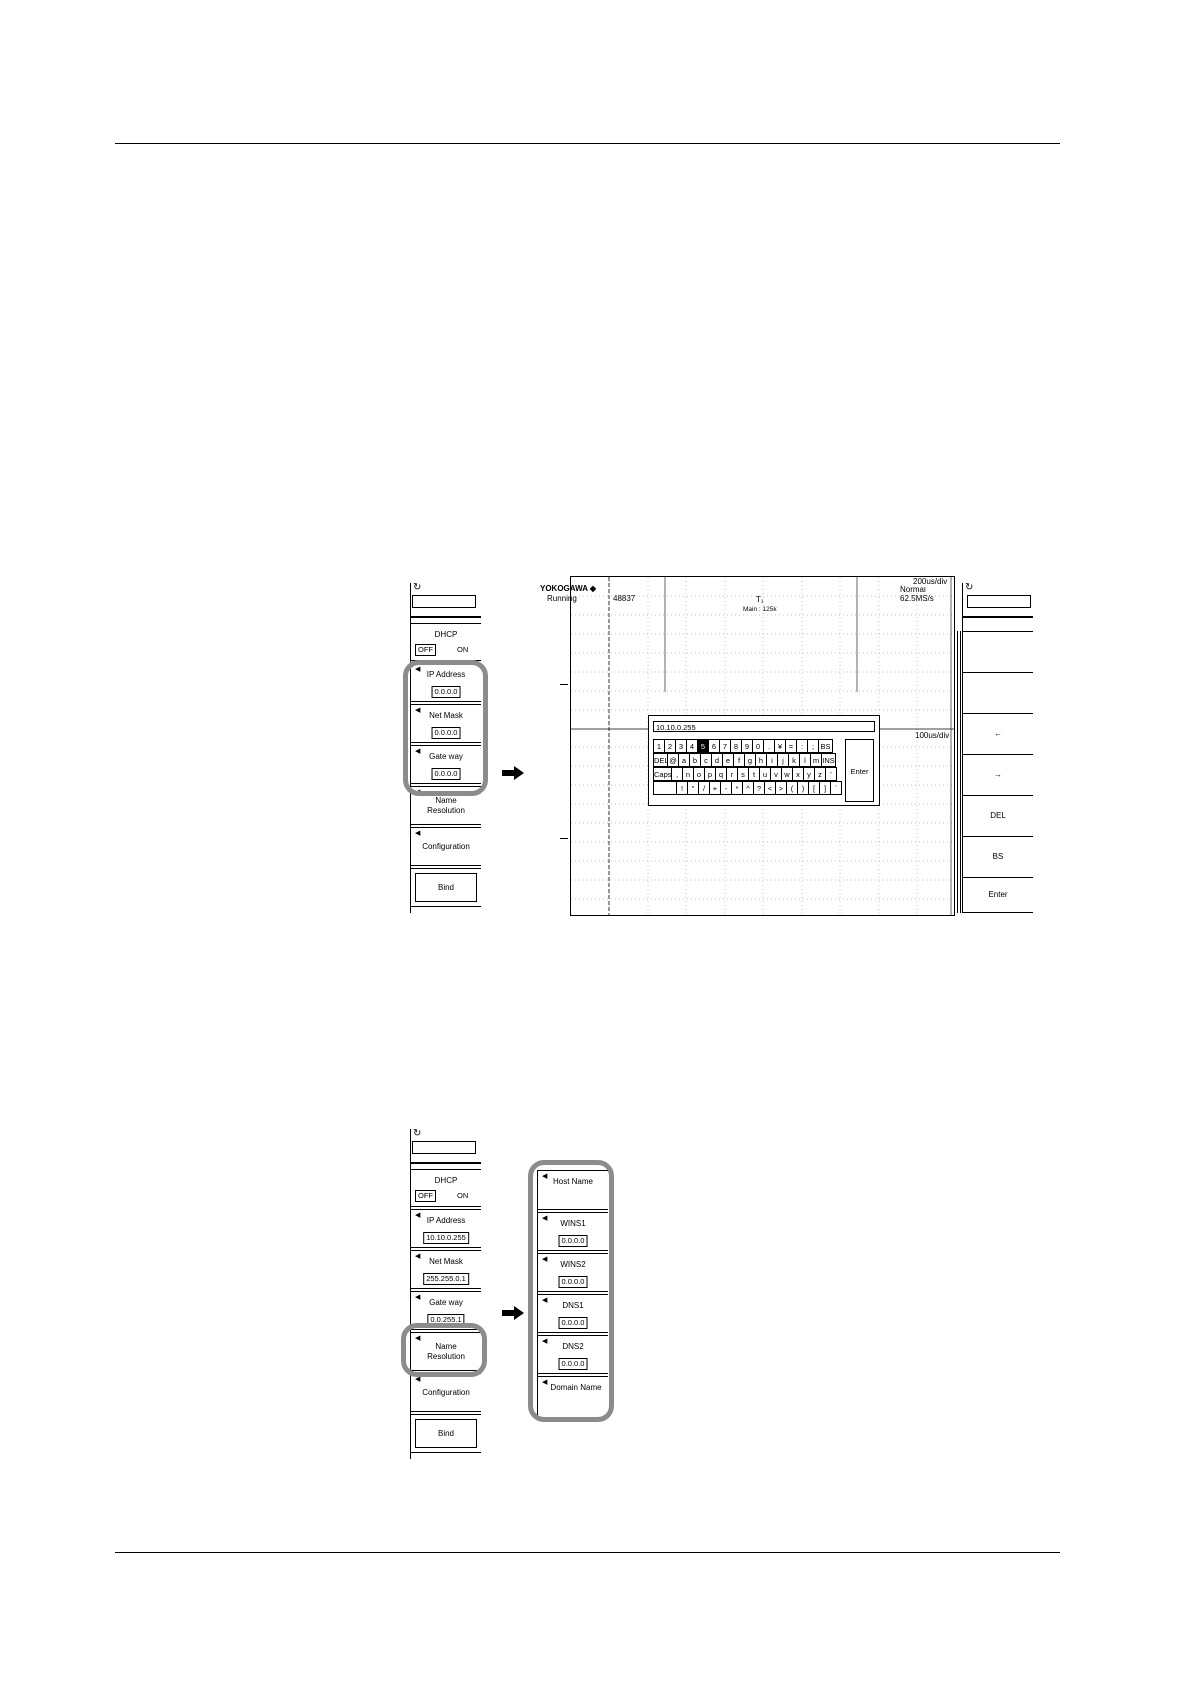  Describe the element at coordinates (662, 774) in the screenshot. I see `keyboard-key: Caps` at that location.